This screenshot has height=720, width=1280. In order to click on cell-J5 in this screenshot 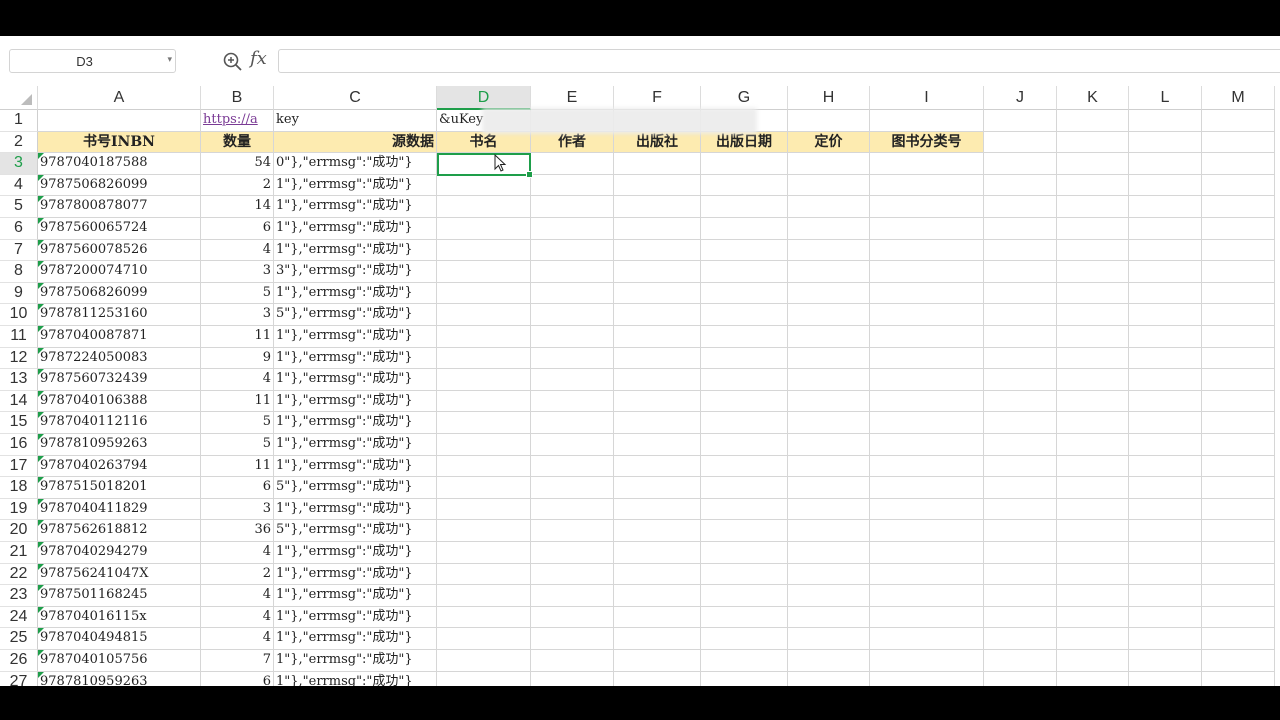, I will do `click(1020, 207)`.